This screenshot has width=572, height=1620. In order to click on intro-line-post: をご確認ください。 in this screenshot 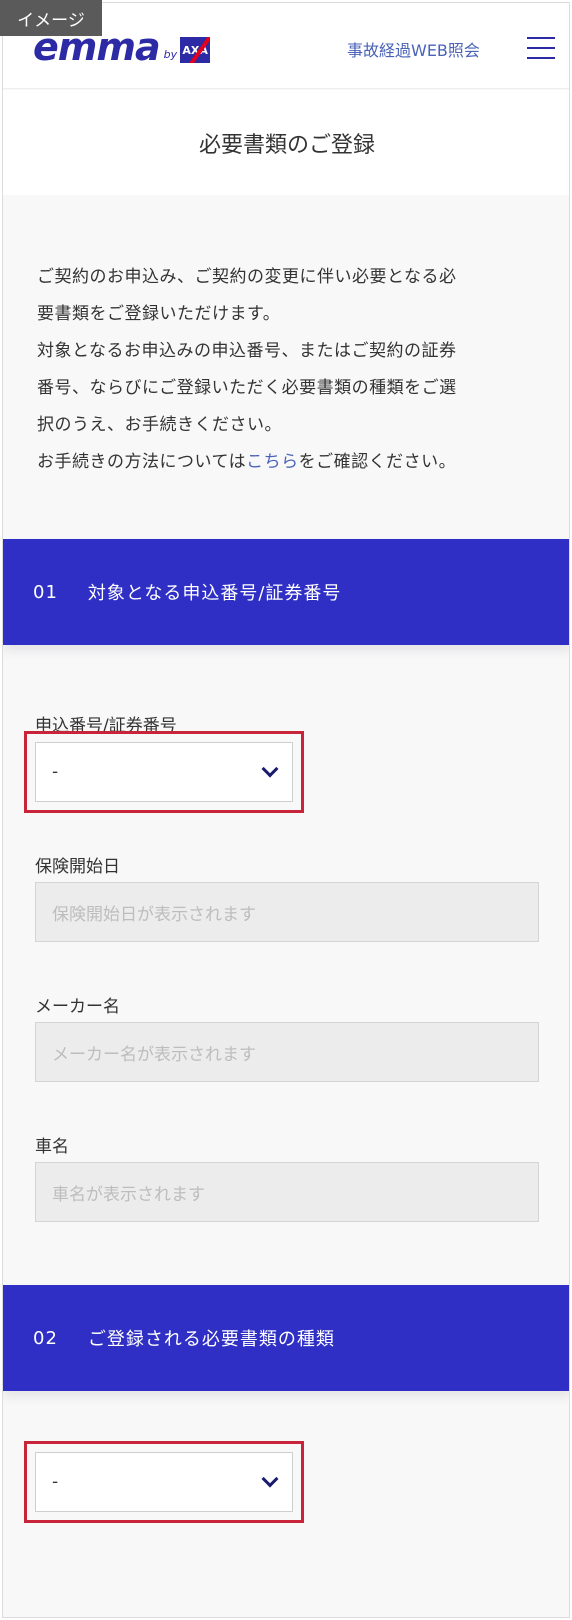, I will do `click(377, 462)`.